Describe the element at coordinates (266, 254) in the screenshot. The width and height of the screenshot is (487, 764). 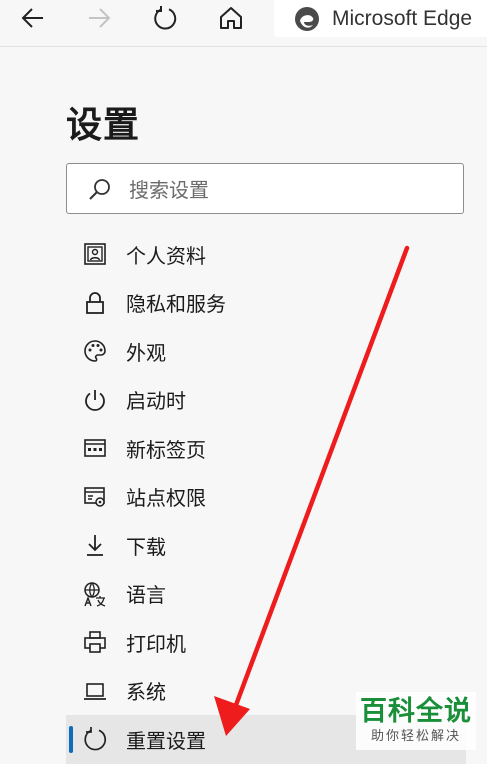
I see `nav-item-profile: 个人资料` at that location.